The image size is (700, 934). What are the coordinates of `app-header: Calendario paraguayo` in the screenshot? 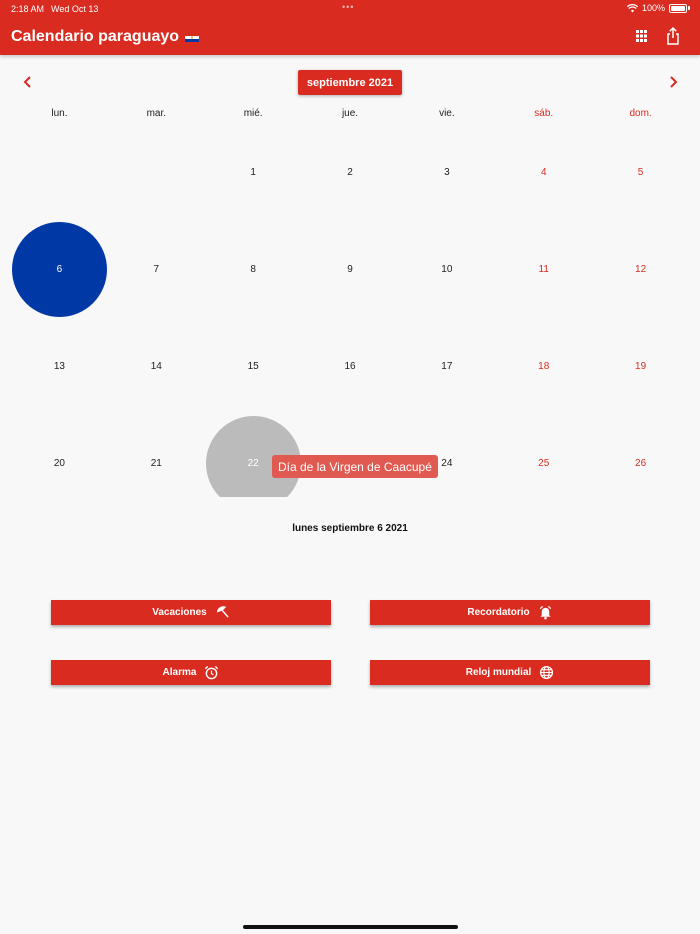 It's located at (350, 36).